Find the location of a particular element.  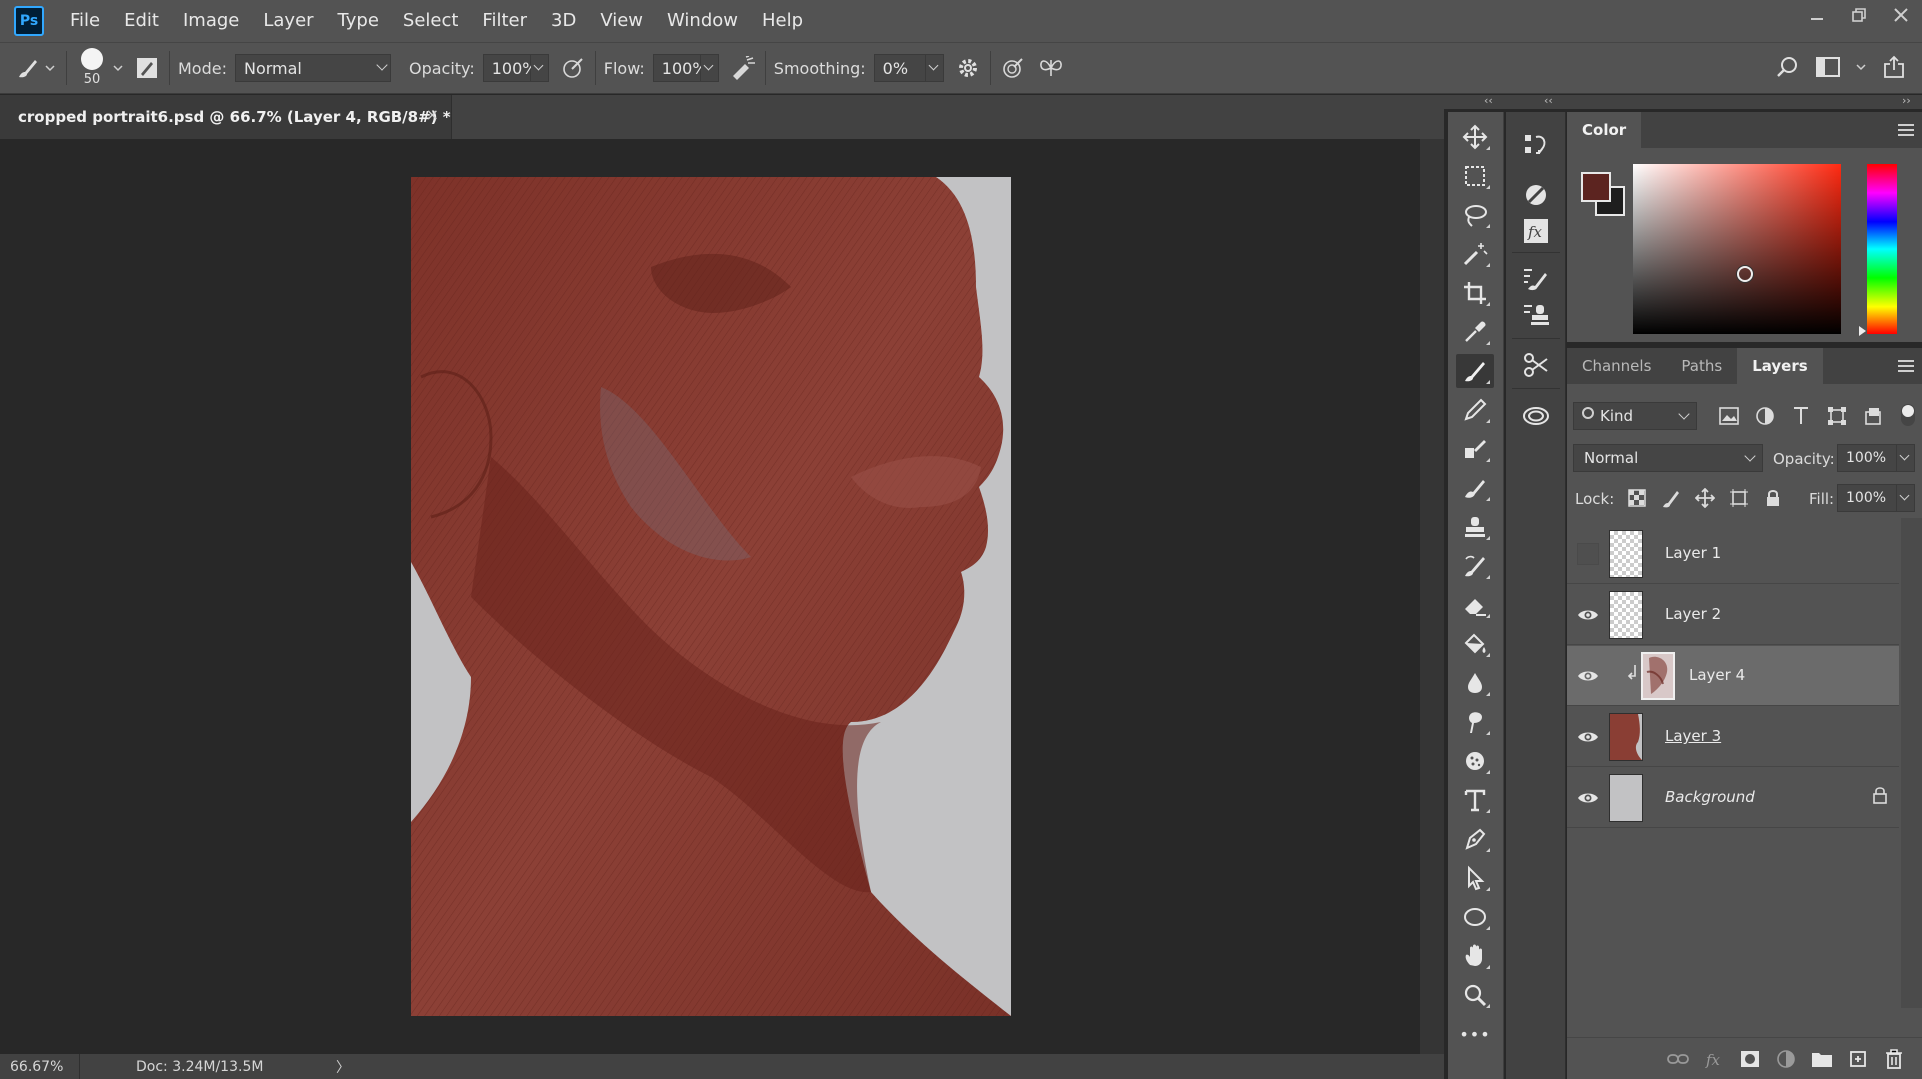

layer-opacity-dropdown-button is located at coordinates (1906, 458).